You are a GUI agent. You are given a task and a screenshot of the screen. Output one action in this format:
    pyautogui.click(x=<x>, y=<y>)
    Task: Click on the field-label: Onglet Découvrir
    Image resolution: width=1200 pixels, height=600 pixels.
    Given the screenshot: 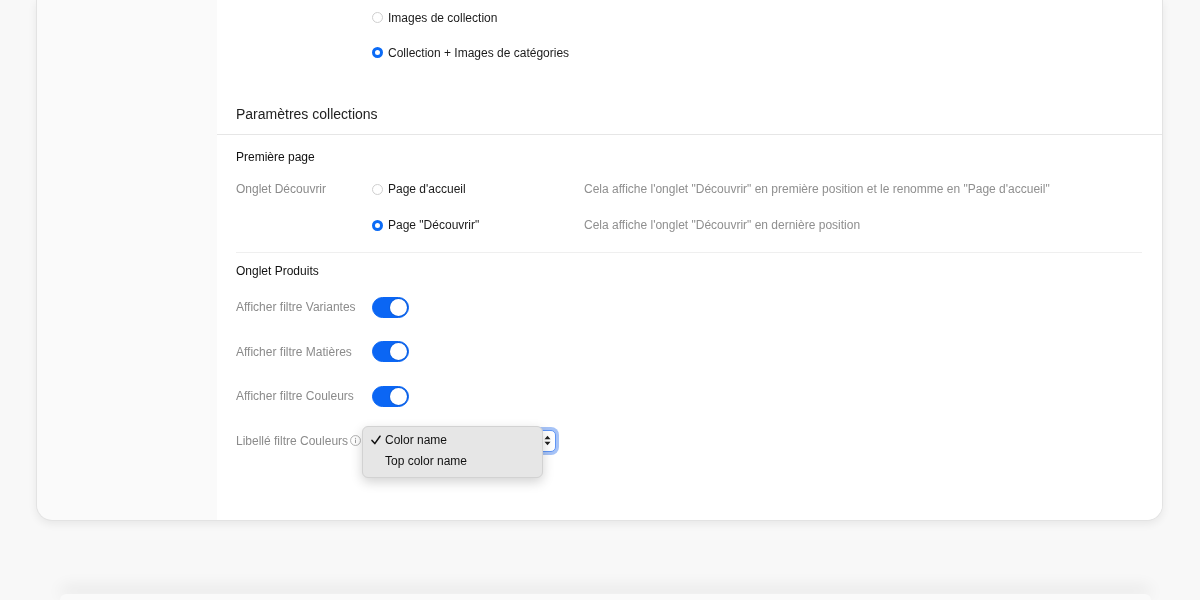 What is the action you would take?
    pyautogui.click(x=281, y=189)
    